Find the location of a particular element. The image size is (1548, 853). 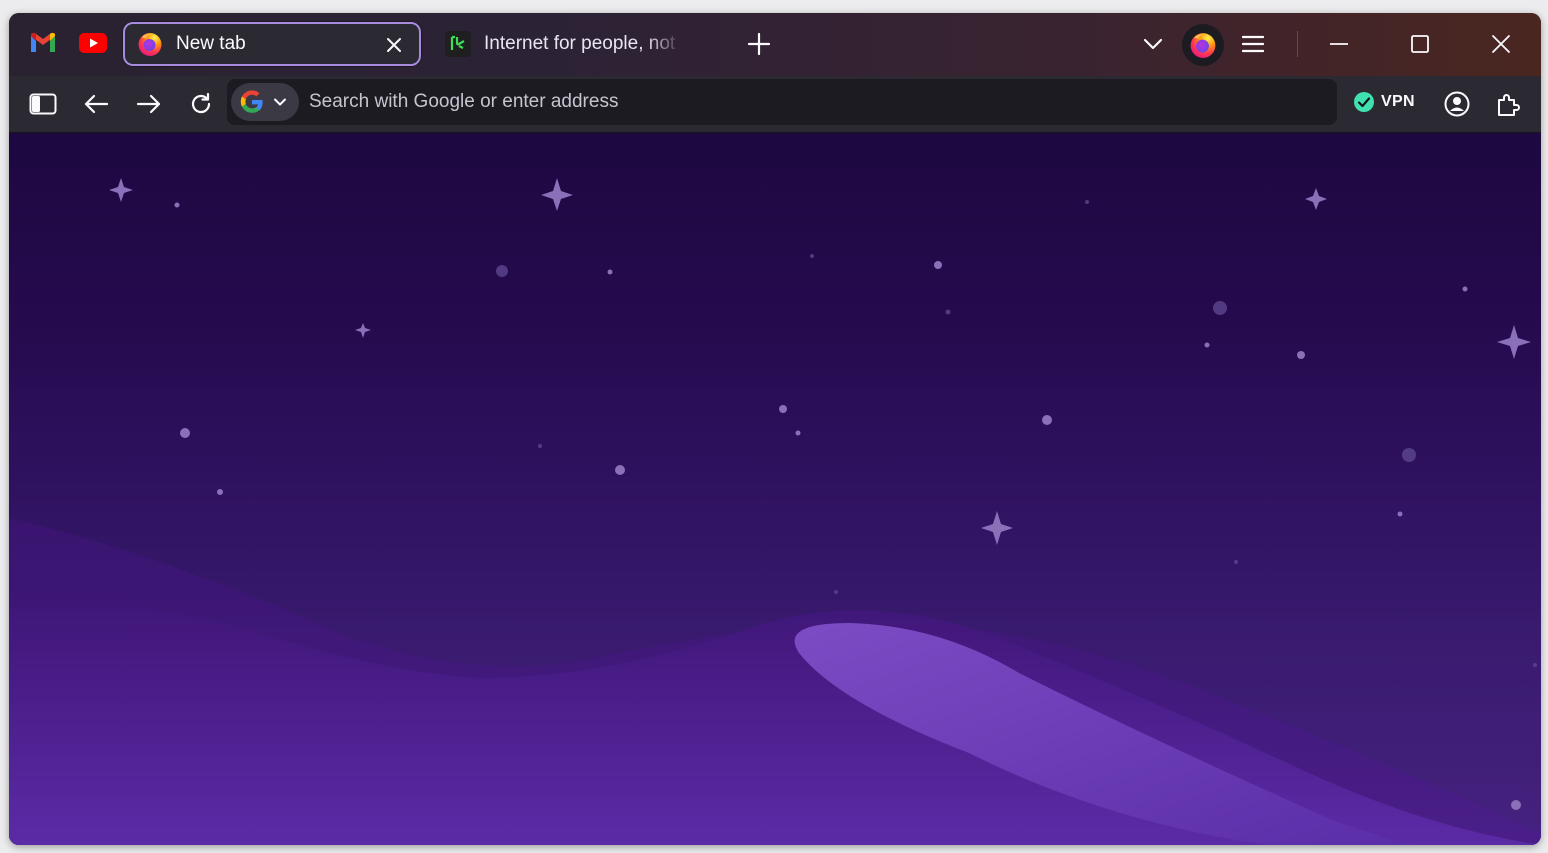

back-button is located at coordinates (96, 104).